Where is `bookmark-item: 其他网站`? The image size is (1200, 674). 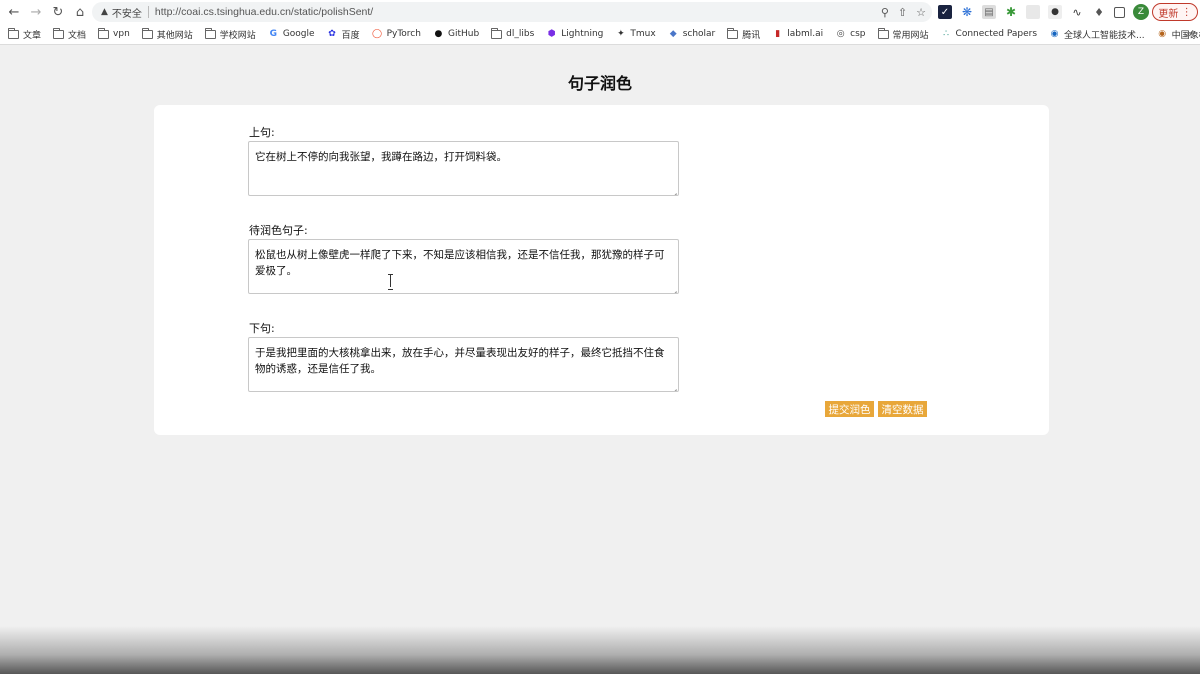 bookmark-item: 其他网站 is located at coordinates (167, 34).